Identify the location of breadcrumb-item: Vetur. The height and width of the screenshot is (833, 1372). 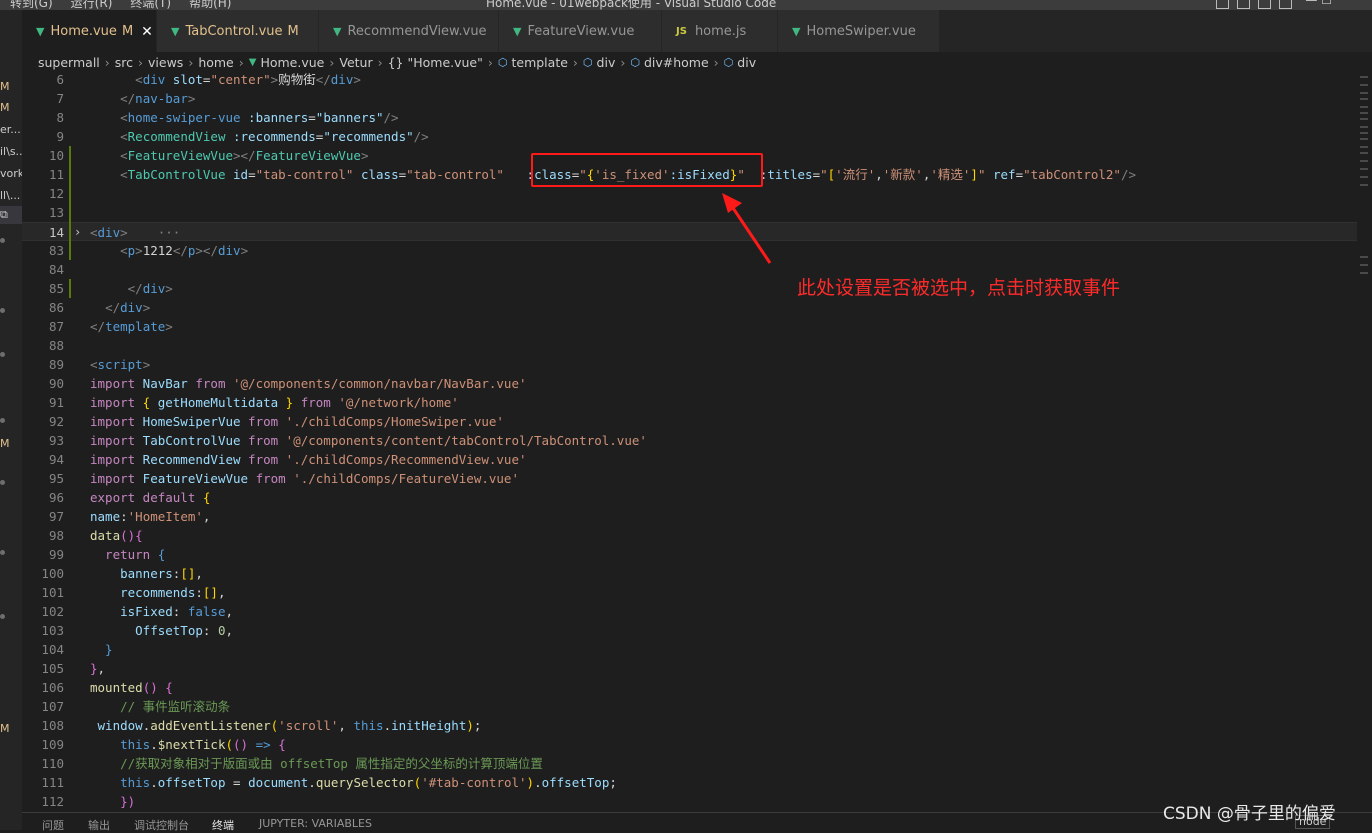
(355, 62).